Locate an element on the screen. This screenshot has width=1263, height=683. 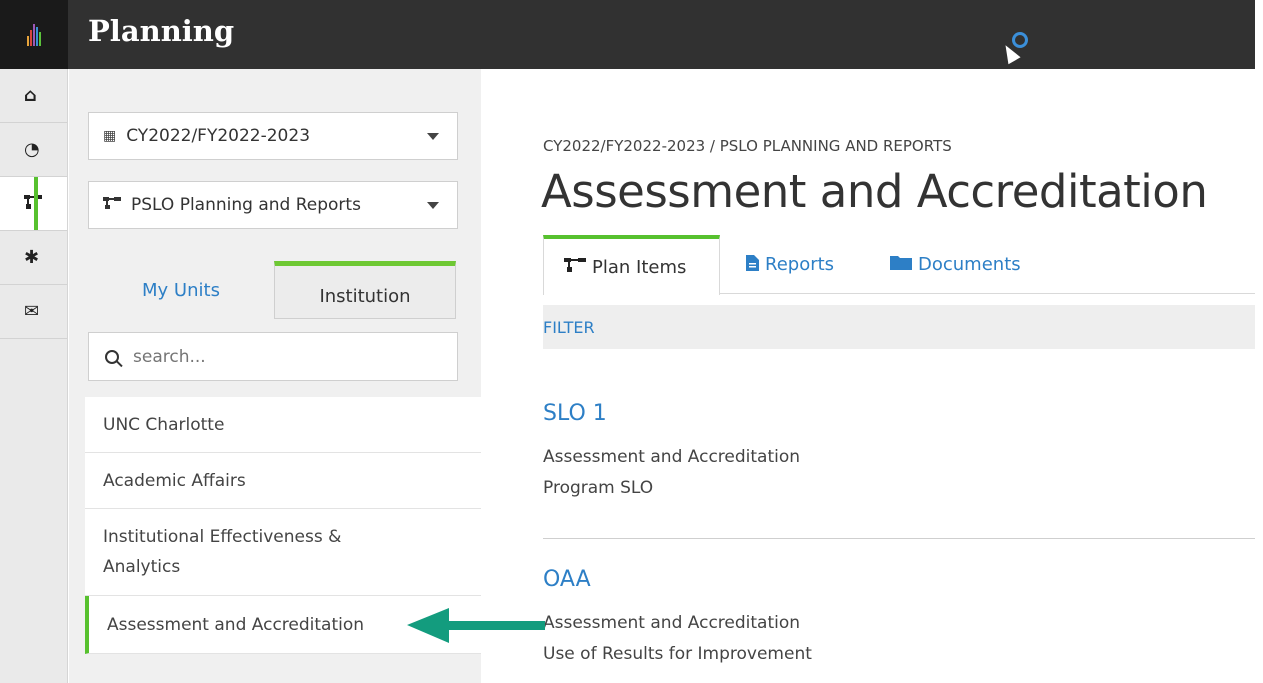
home-icon: ⌂ is located at coordinates (30, 95).